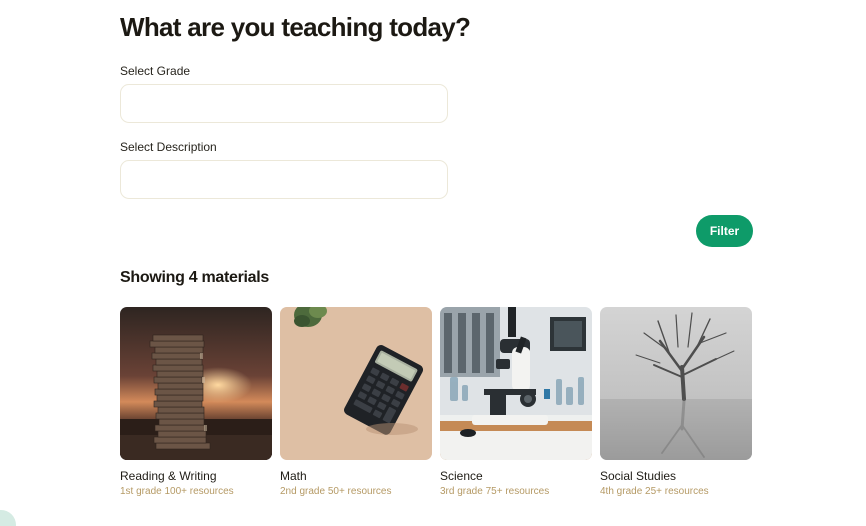  Describe the element at coordinates (495, 491) in the screenshot. I see `card-meta: 3rd grade 75+ resources` at that location.